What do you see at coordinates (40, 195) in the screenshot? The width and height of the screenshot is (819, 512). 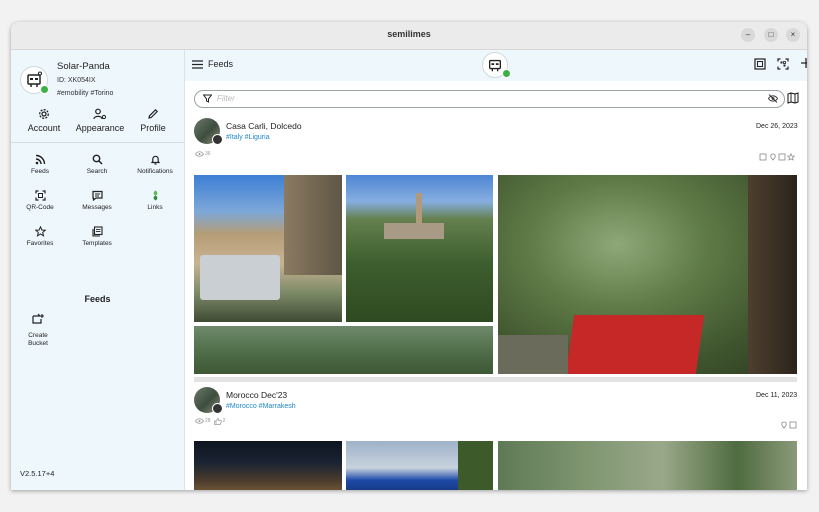 I see `qr-icon` at bounding box center [40, 195].